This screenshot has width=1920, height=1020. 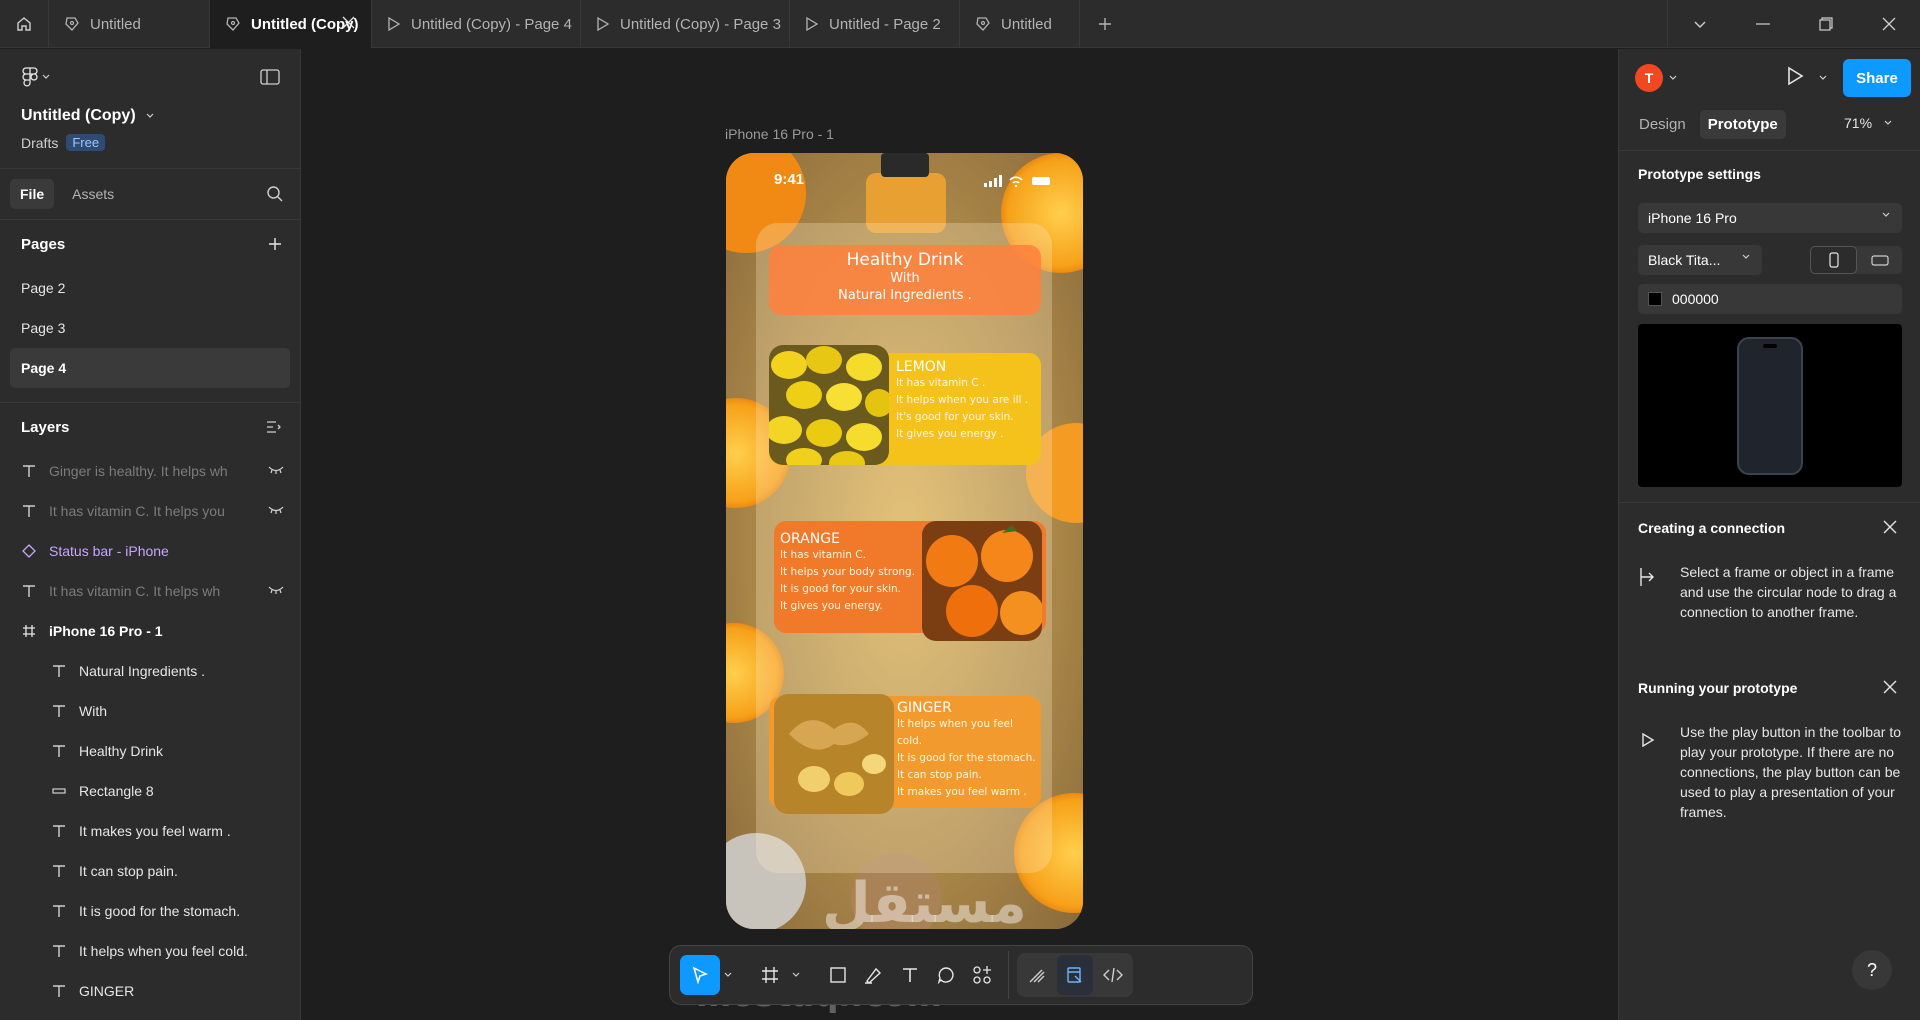 I want to click on sidebar-icon, so click(x=270, y=77).